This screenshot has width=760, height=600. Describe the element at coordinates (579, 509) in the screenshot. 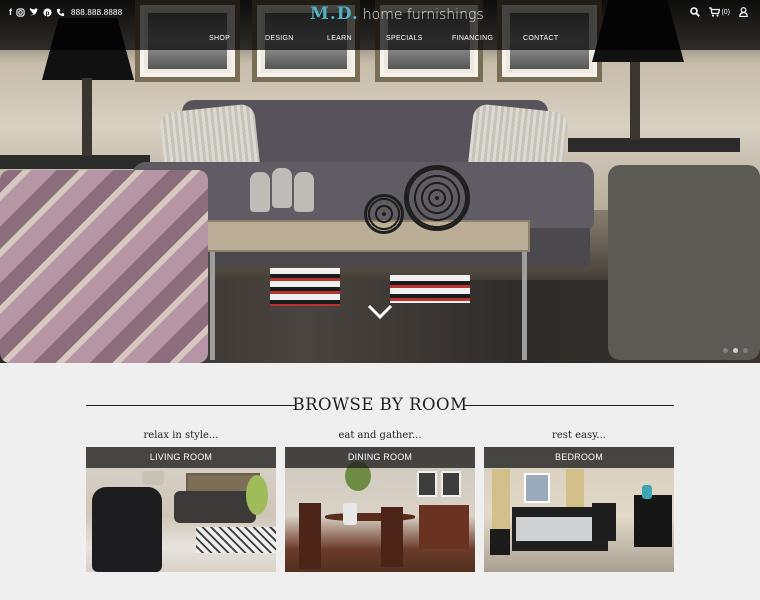

I see `room-photo-bedroom: BEDROOM` at that location.